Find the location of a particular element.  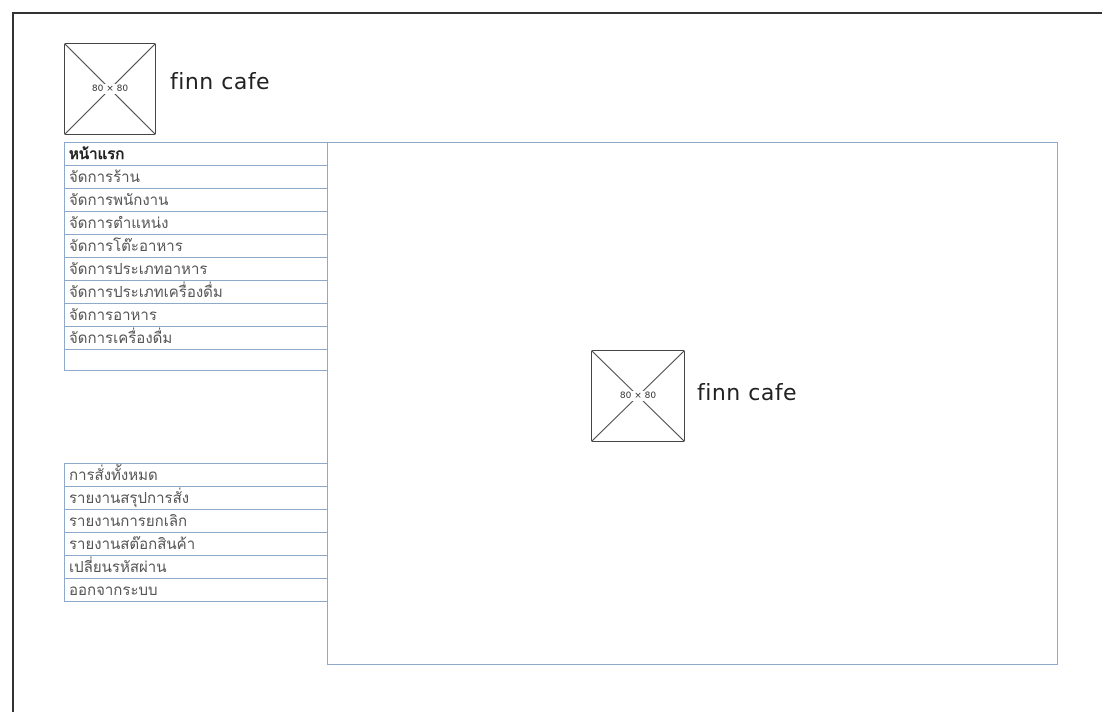

menu-item-manage-staff: จัดการพนักงาน is located at coordinates (196, 200).